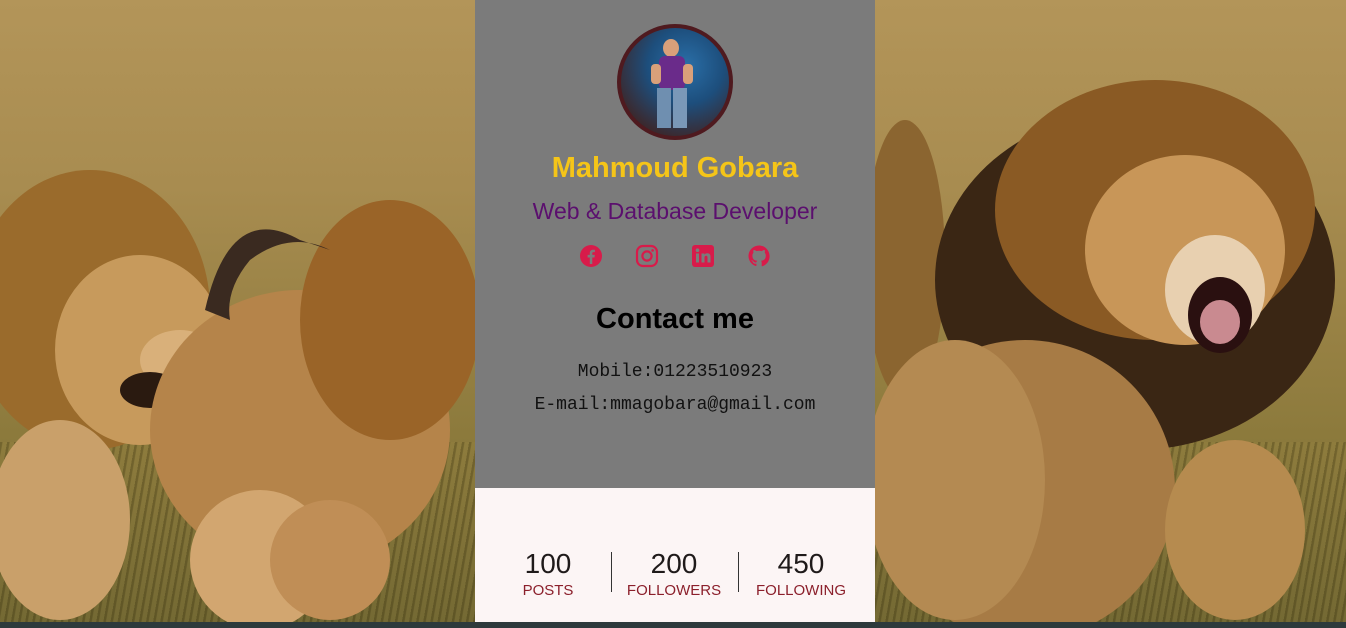 Image resolution: width=1346 pixels, height=628 pixels. Describe the element at coordinates (548, 590) in the screenshot. I see `stat-label: POSTS` at that location.